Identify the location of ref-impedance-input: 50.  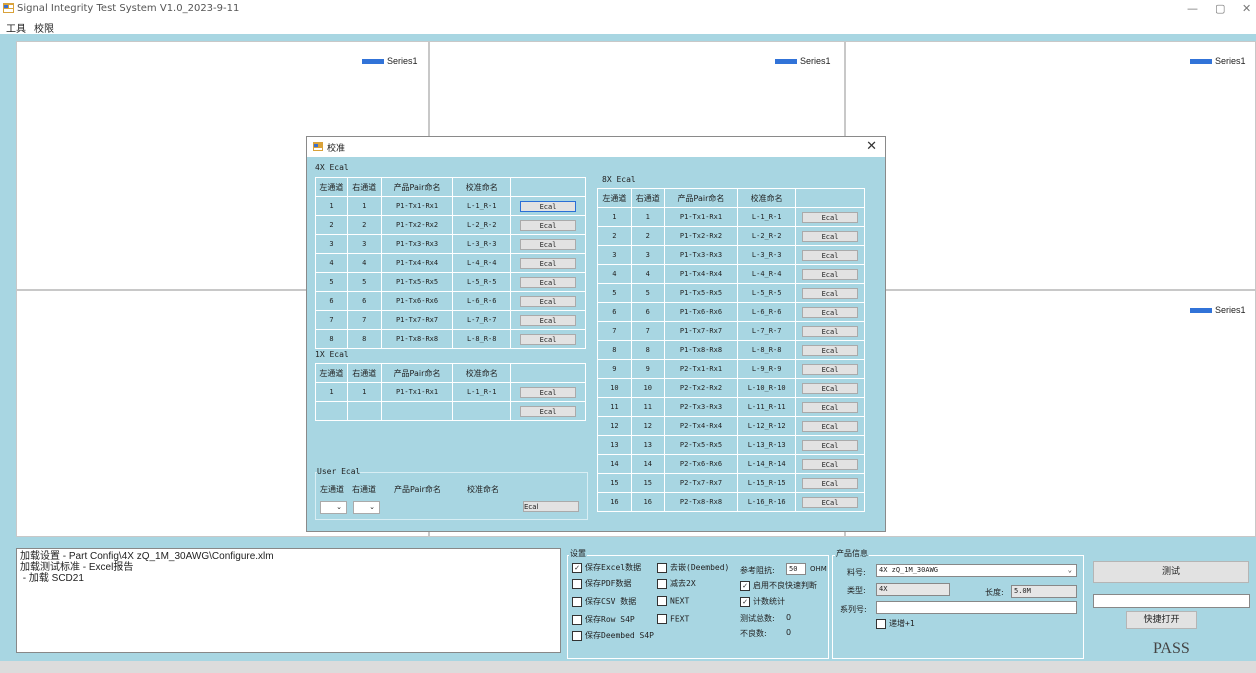
(796, 569).